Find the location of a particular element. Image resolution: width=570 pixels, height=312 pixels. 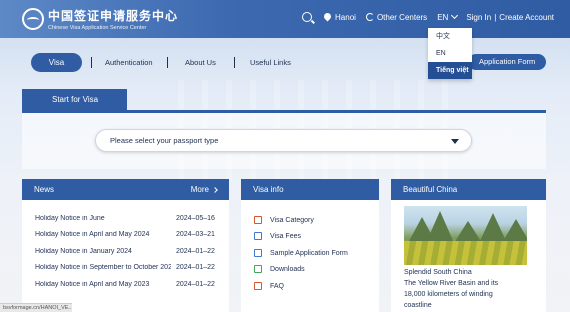

news-title: News is located at coordinates (44, 189).